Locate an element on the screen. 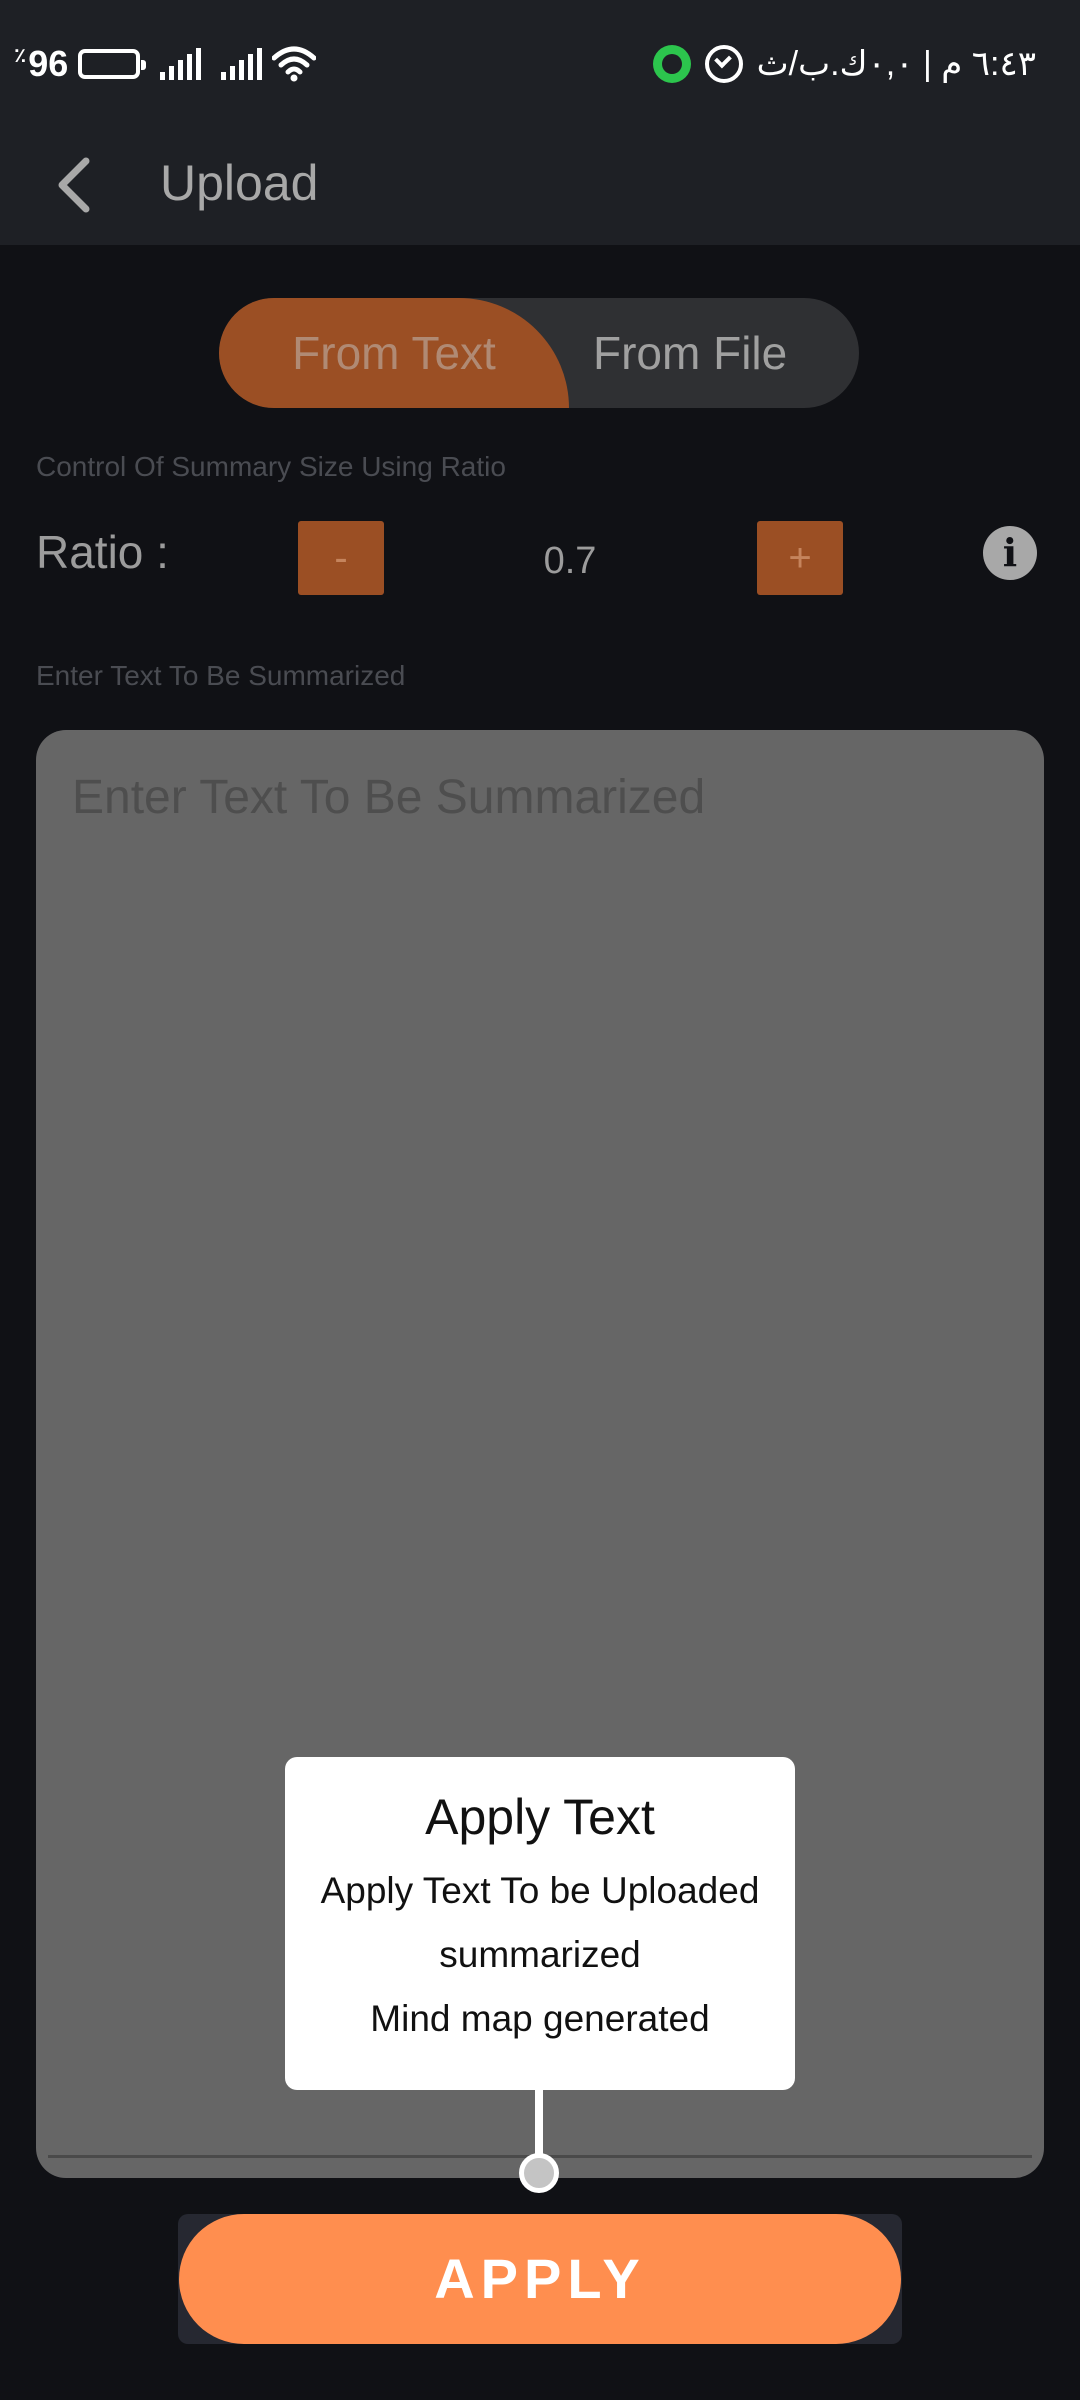 This screenshot has height=2400, width=1080. info-icon: i is located at coordinates (1010, 553).